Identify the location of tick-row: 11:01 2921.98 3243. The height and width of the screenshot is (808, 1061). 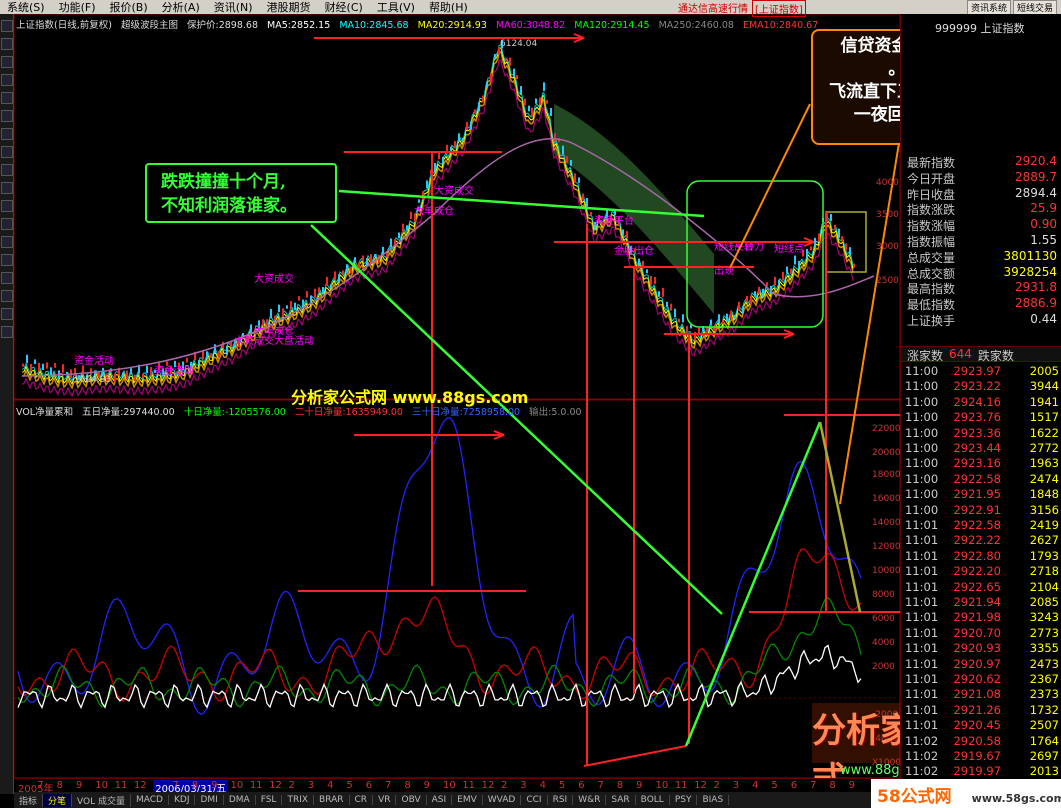
(981, 617).